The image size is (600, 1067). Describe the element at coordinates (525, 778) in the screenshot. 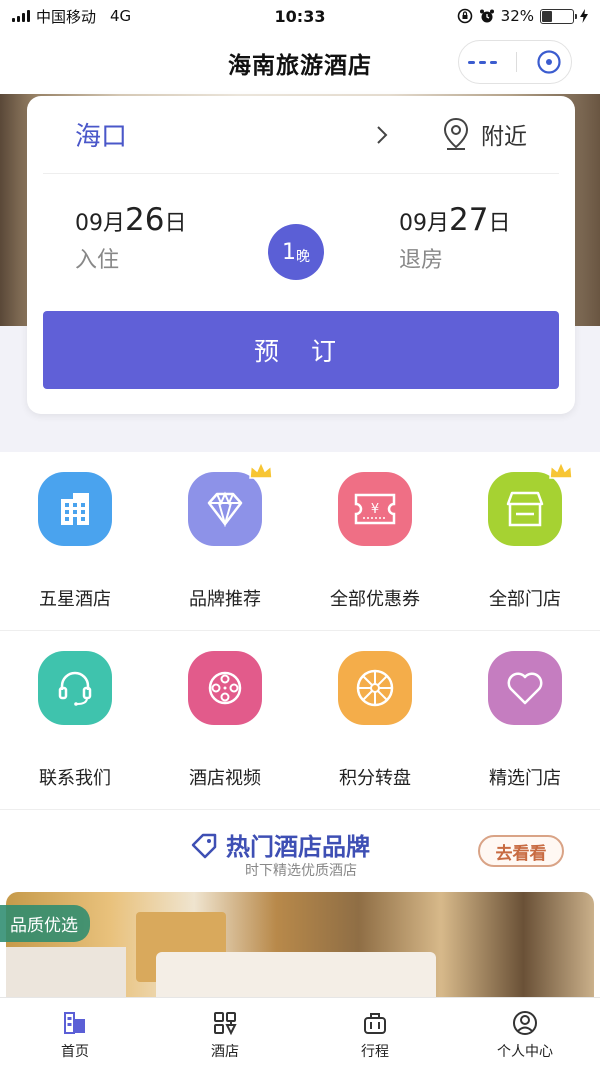

I see `grid-label: 精选门店` at that location.